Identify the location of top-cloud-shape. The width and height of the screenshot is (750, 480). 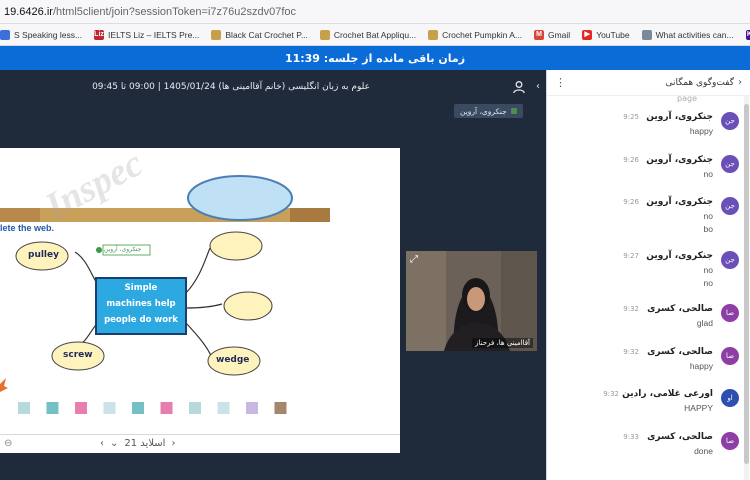
(240, 198).